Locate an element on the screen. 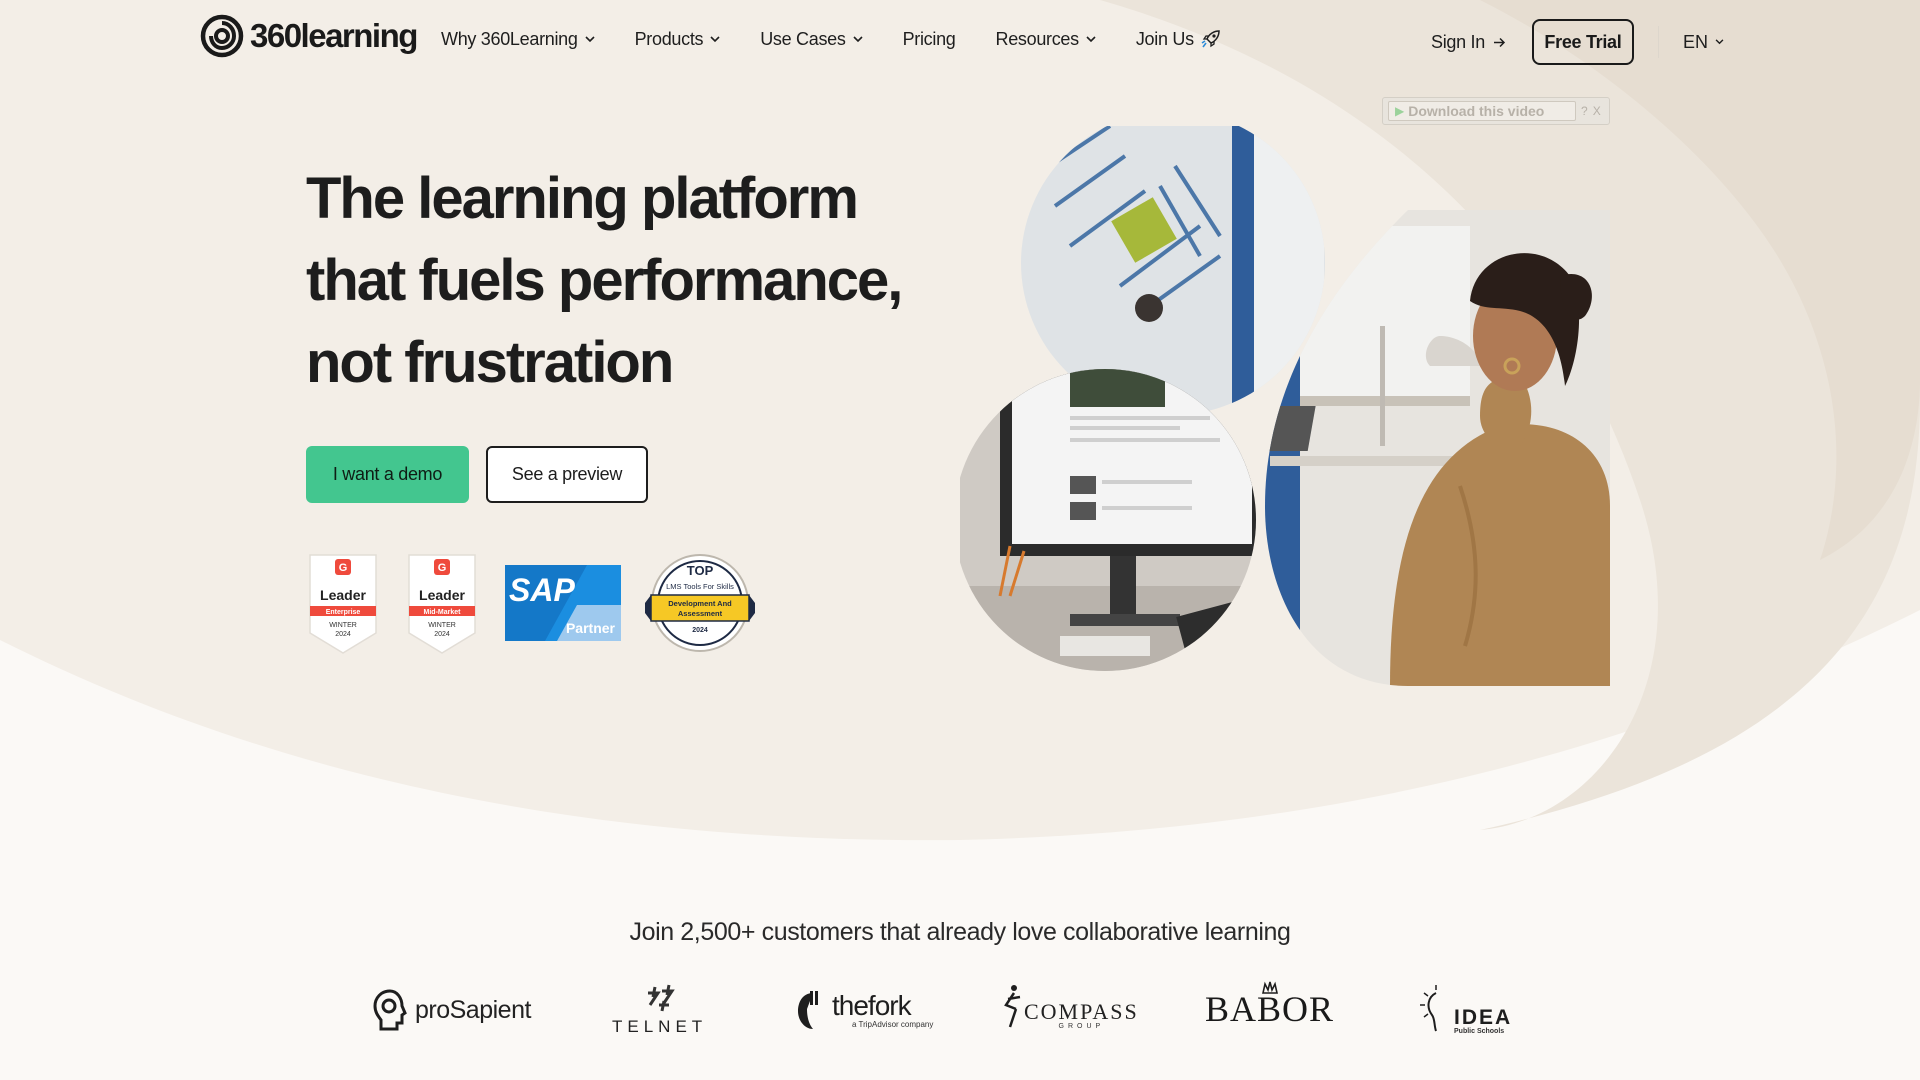  customer-logo-idea: IDEA Public Schools is located at coordinates (1466, 1011).